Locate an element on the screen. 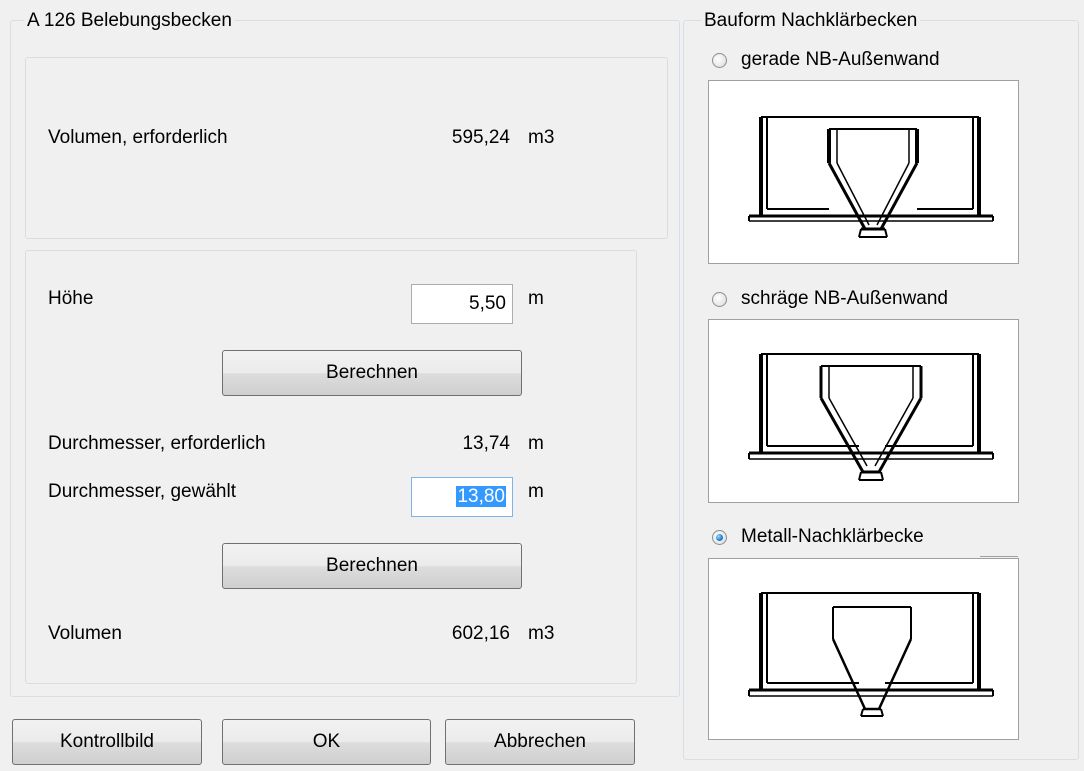  option-metall-label: Metall-Nachklärbecke is located at coordinates (832, 536).